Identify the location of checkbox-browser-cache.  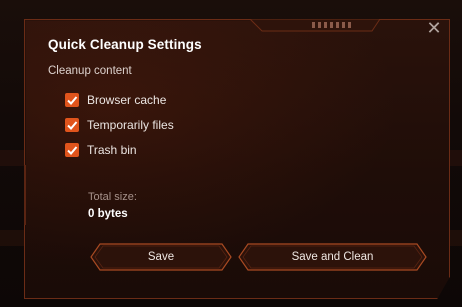
(72, 100).